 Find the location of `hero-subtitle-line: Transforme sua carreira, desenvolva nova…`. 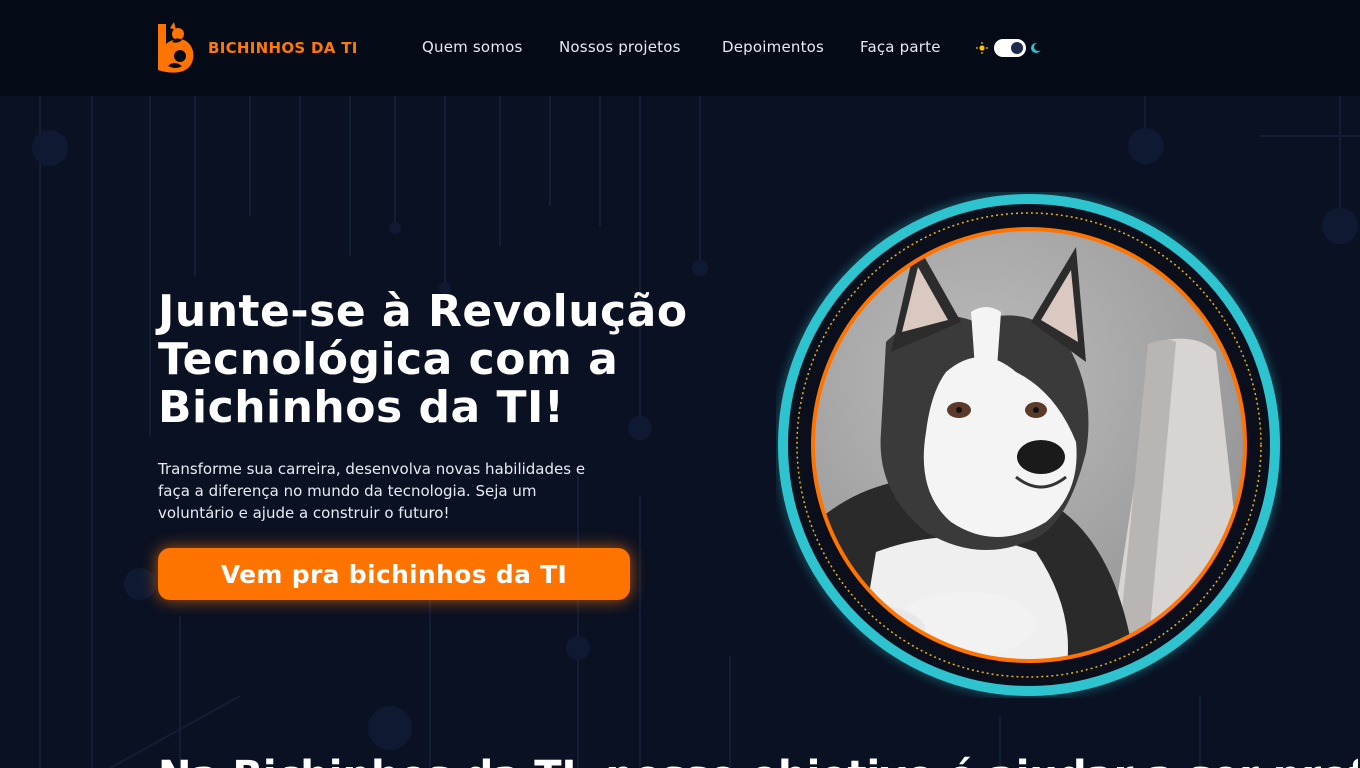

hero-subtitle-line: Transforme sua carreira, desenvolva nova… is located at coordinates (372, 469).